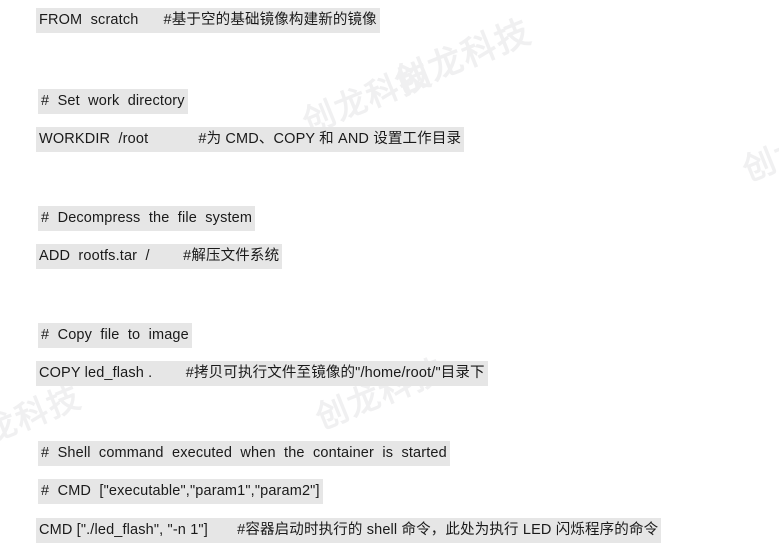  Describe the element at coordinates (115, 335) in the screenshot. I see `code-line-comment-copy-file: # Copy file to image` at that location.